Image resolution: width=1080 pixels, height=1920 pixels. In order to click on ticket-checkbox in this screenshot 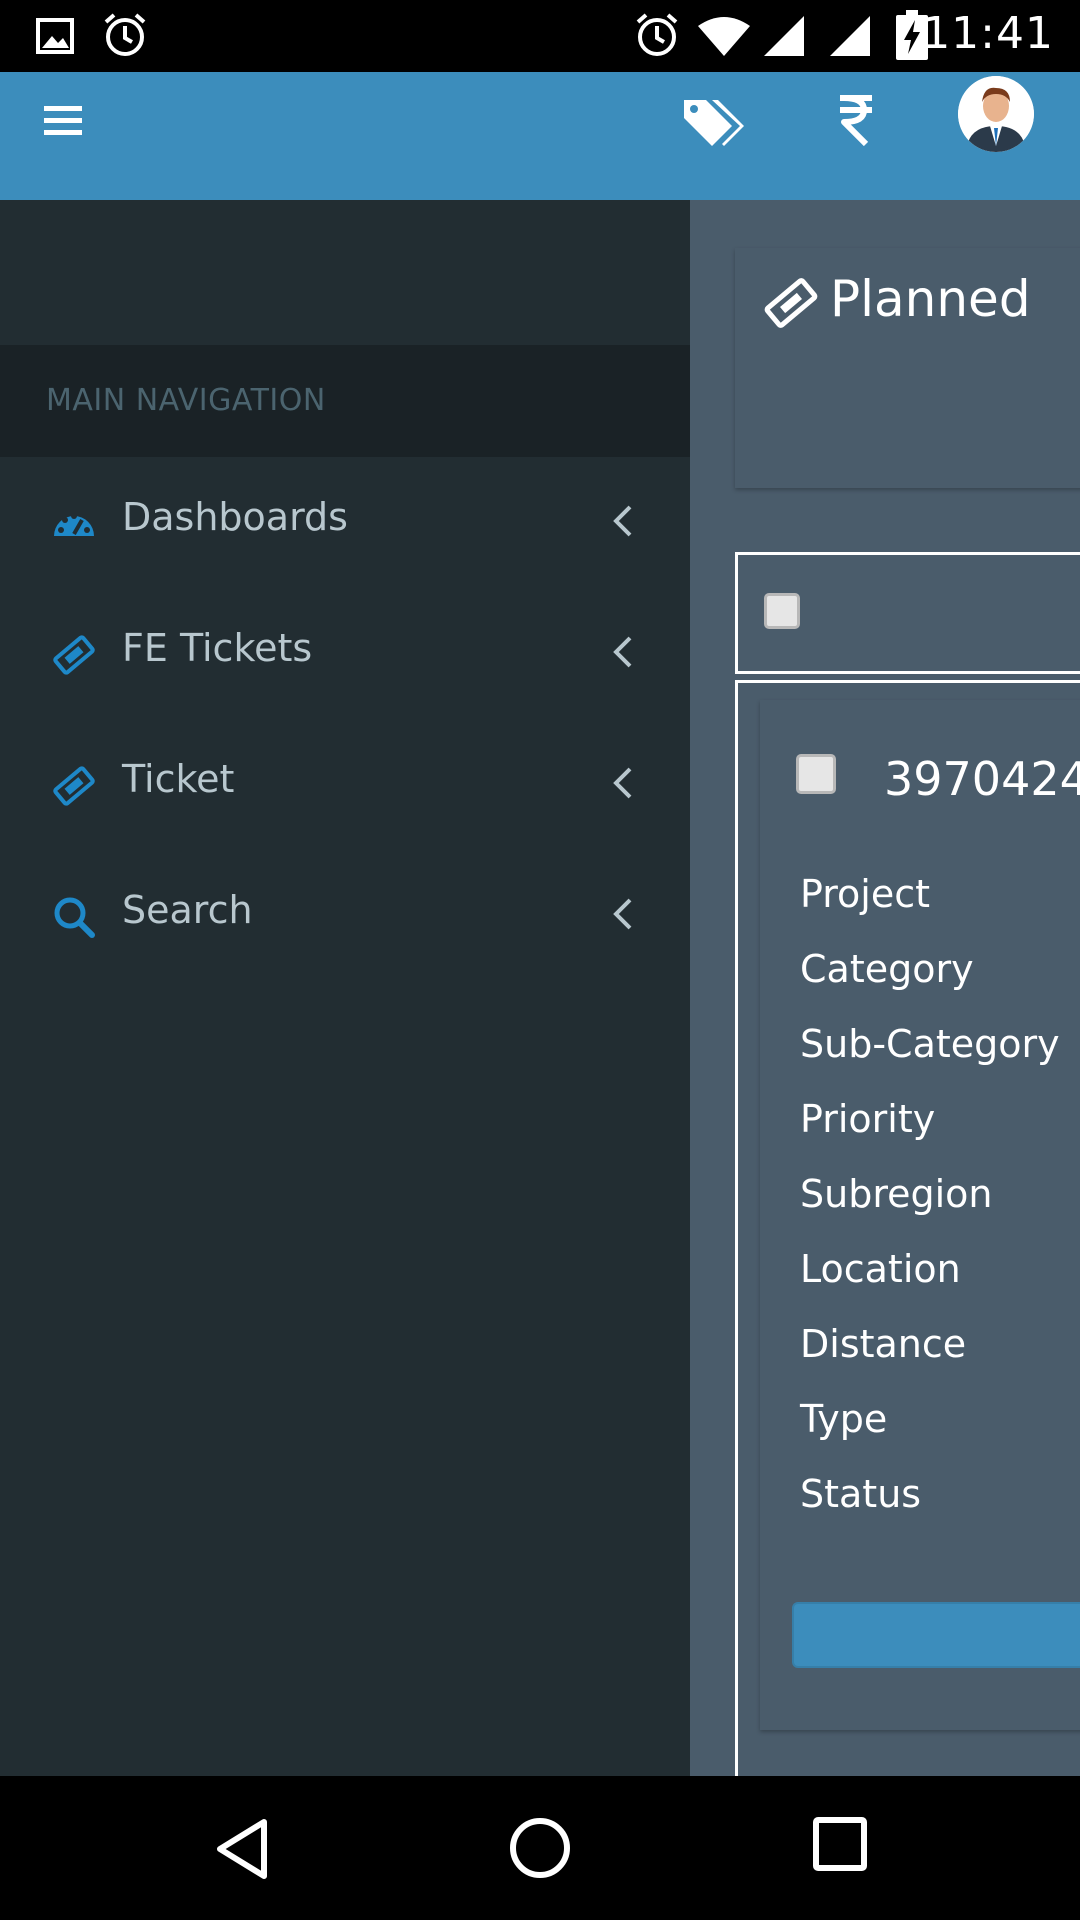, I will do `click(816, 774)`.